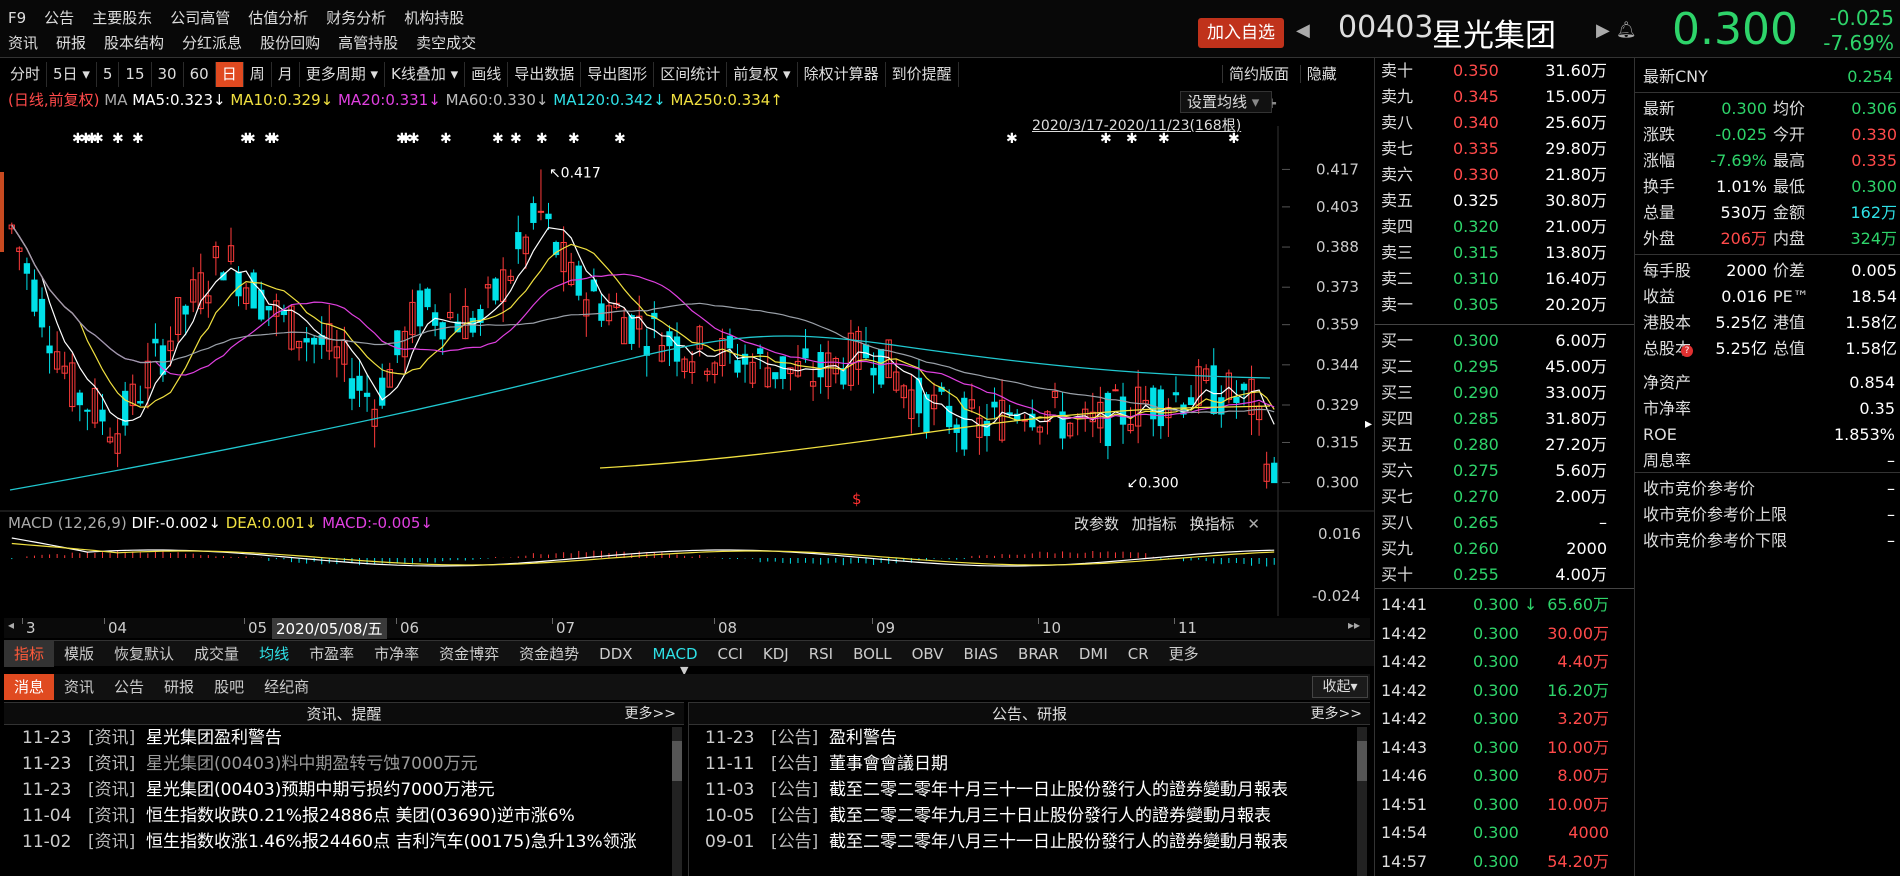 This screenshot has width=1900, height=876. What do you see at coordinates (1058, 842) in the screenshot?
I see `news-title: 截至二零二零年八月三十一日止股份發行人的證券變動月報表` at bounding box center [1058, 842].